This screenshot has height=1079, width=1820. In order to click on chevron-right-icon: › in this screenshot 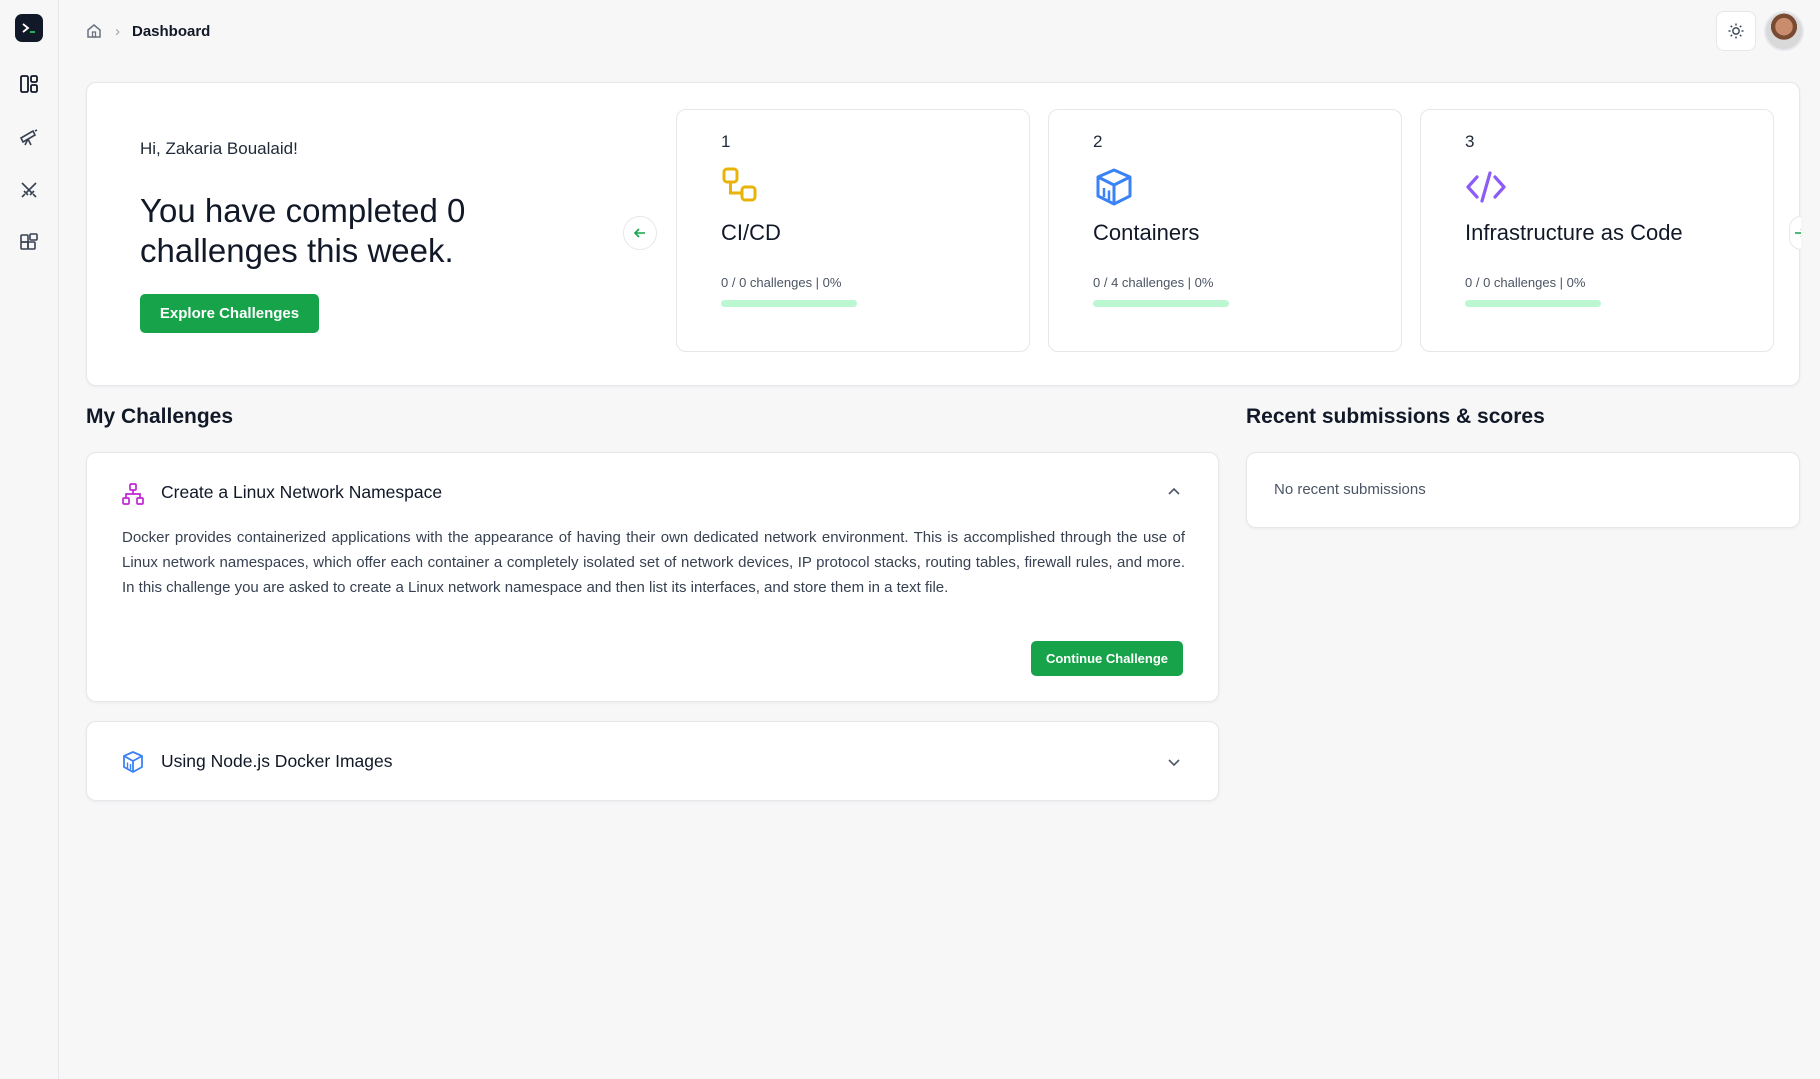, I will do `click(117, 31)`.